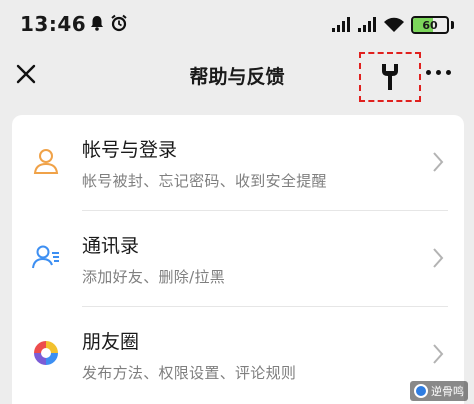 Image resolution: width=474 pixels, height=404 pixels. What do you see at coordinates (154, 277) in the screenshot?
I see `menu-item-subtitle: 添加好友、删除/拉黑` at bounding box center [154, 277].